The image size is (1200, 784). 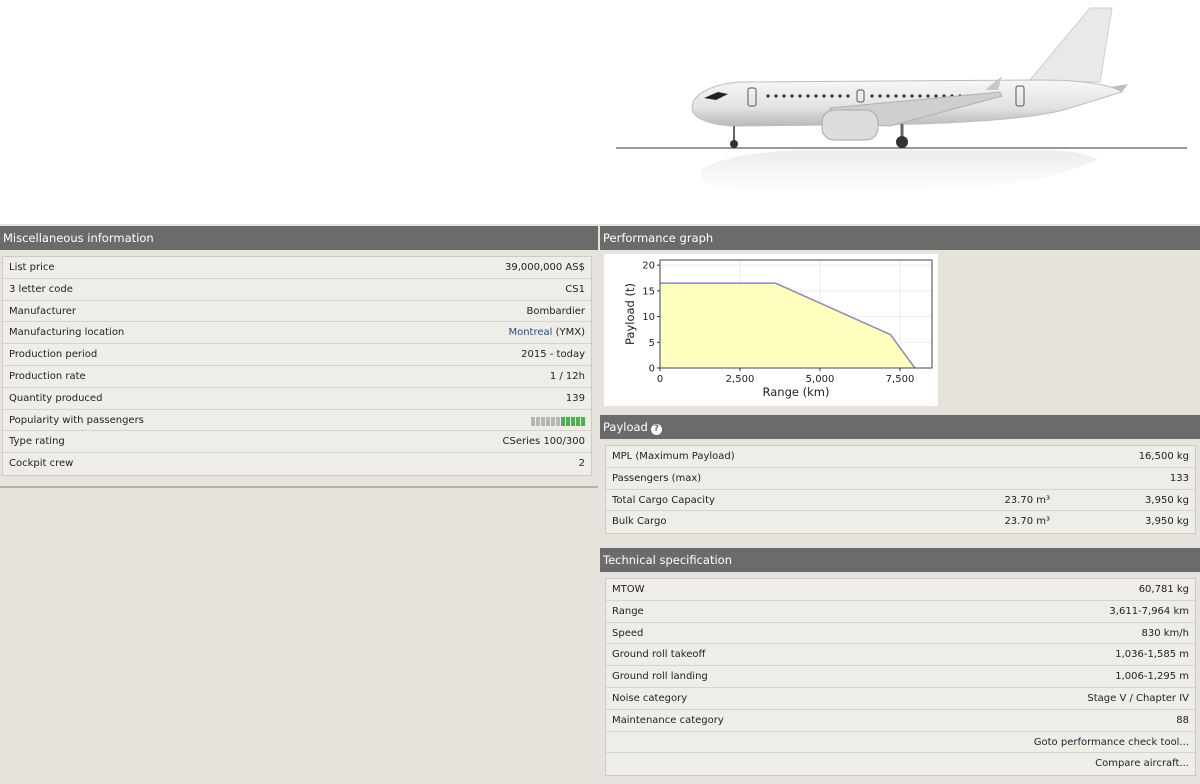 I want to click on row-label: Manufacturing location, so click(x=67, y=333).